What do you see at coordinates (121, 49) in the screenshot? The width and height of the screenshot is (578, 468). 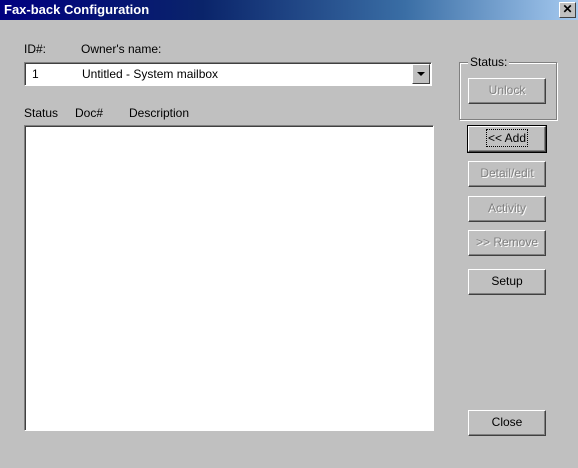 I see `owner-name-label: Owner's name:` at bounding box center [121, 49].